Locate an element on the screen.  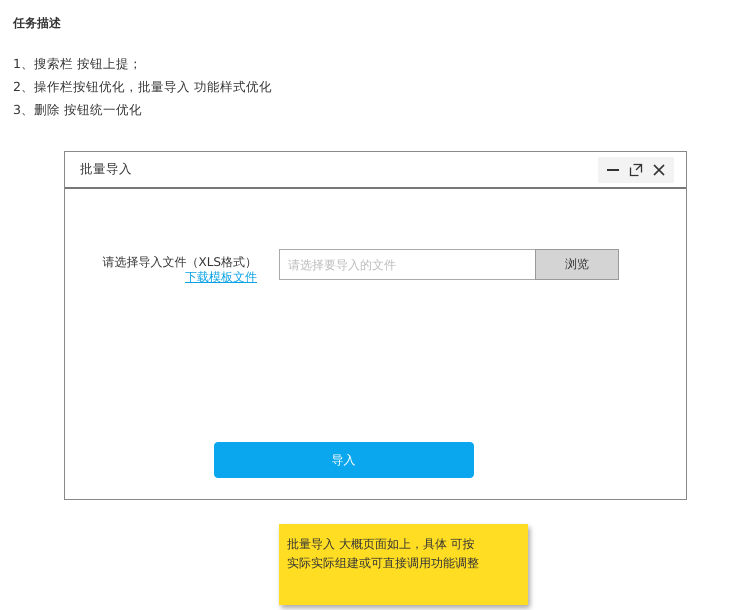
task-item: 3、删除 按钮统一优化 is located at coordinates (78, 110).